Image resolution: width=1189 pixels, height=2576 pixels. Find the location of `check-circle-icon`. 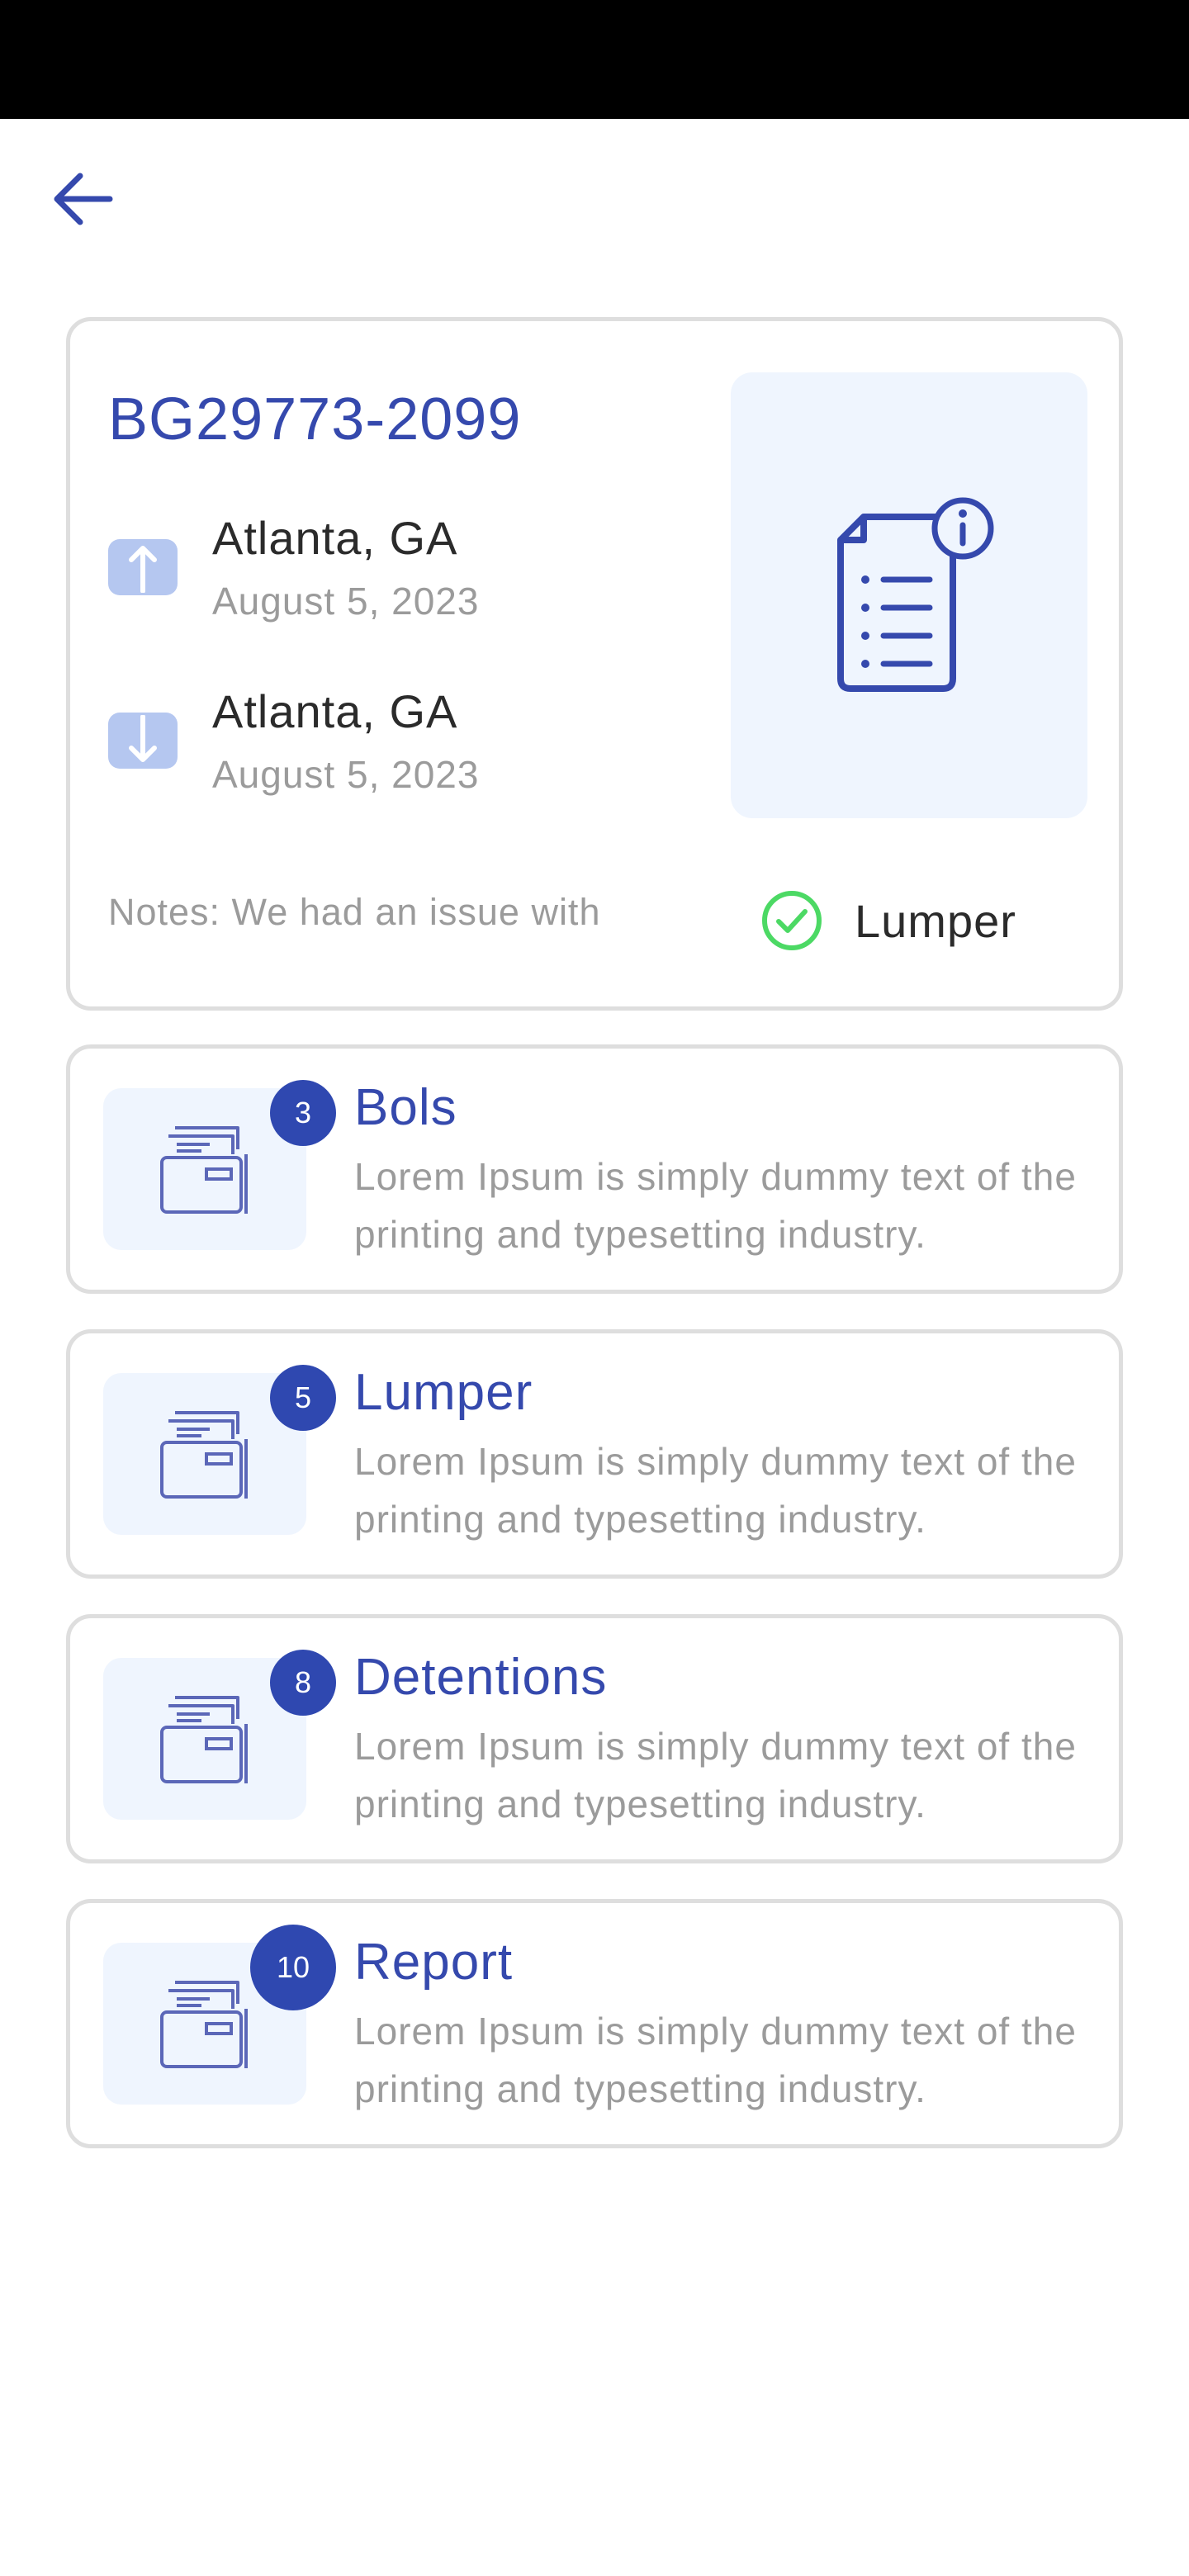

check-circle-icon is located at coordinates (792, 920).